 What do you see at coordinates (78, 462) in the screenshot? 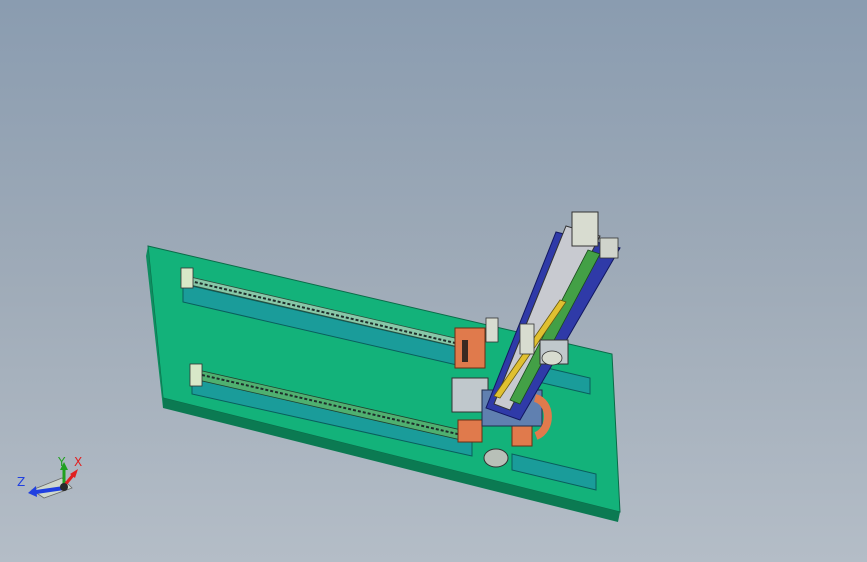
I see `x-axis-label: X` at bounding box center [78, 462].